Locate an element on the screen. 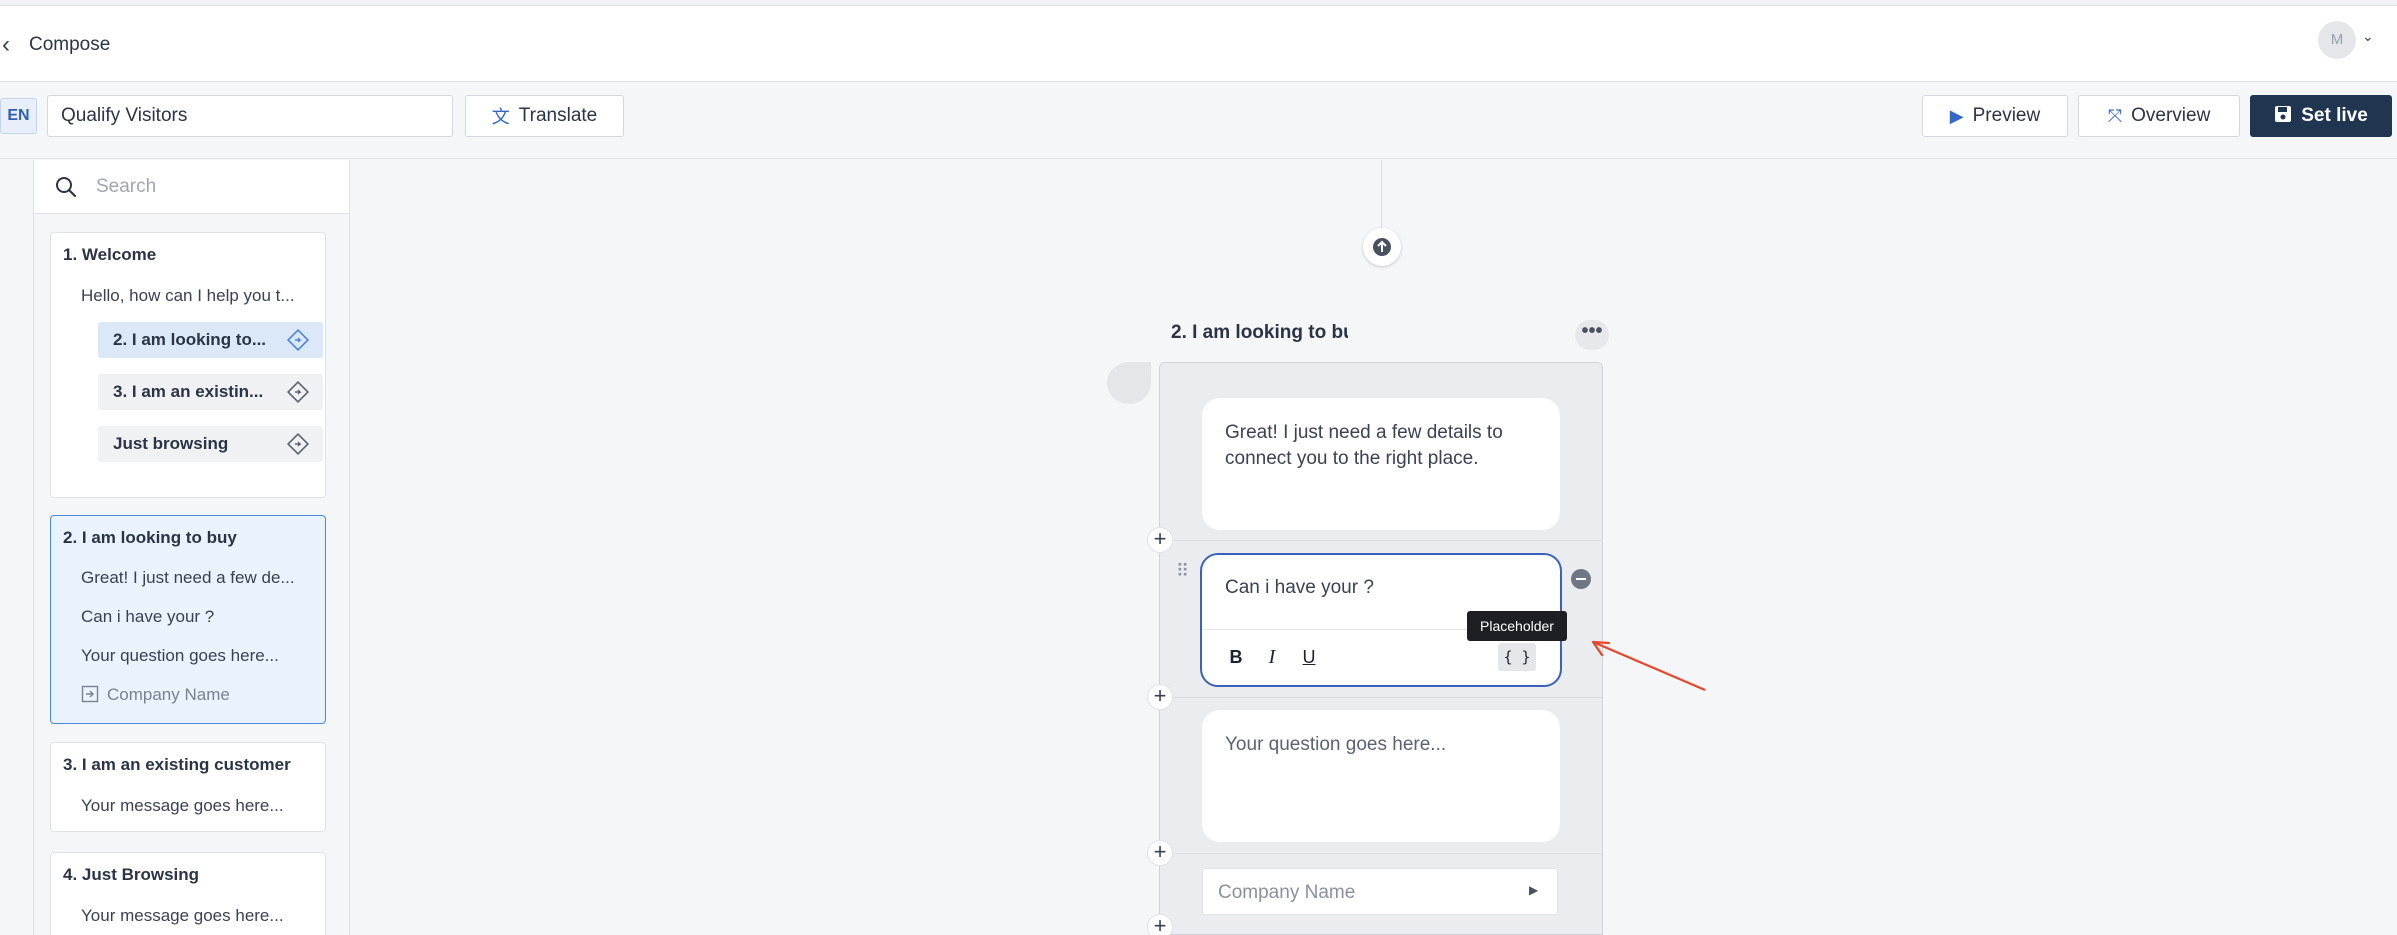 The width and height of the screenshot is (2397, 935). caret-right-icon: ▶ is located at coordinates (1534, 890).